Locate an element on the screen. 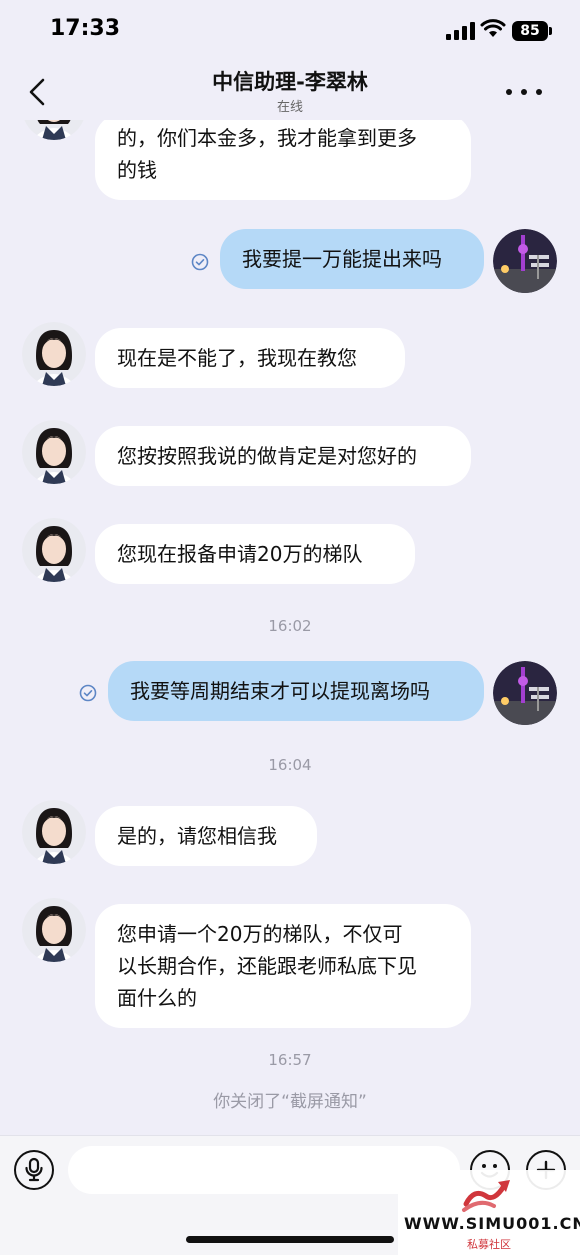  message-bubble: 您按按照我说的做肯定是对您好的 is located at coordinates (283, 456).